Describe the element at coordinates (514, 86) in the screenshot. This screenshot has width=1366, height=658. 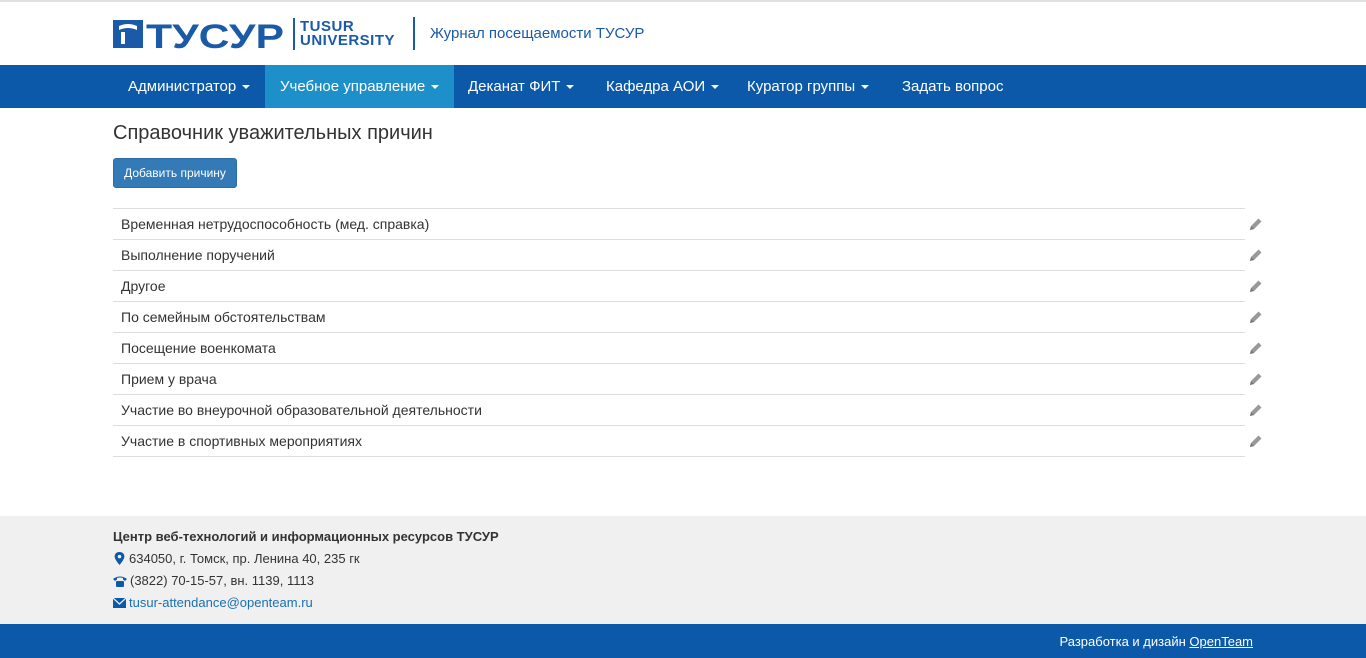
I see `nav-item-label: Деканат ФИТ` at that location.